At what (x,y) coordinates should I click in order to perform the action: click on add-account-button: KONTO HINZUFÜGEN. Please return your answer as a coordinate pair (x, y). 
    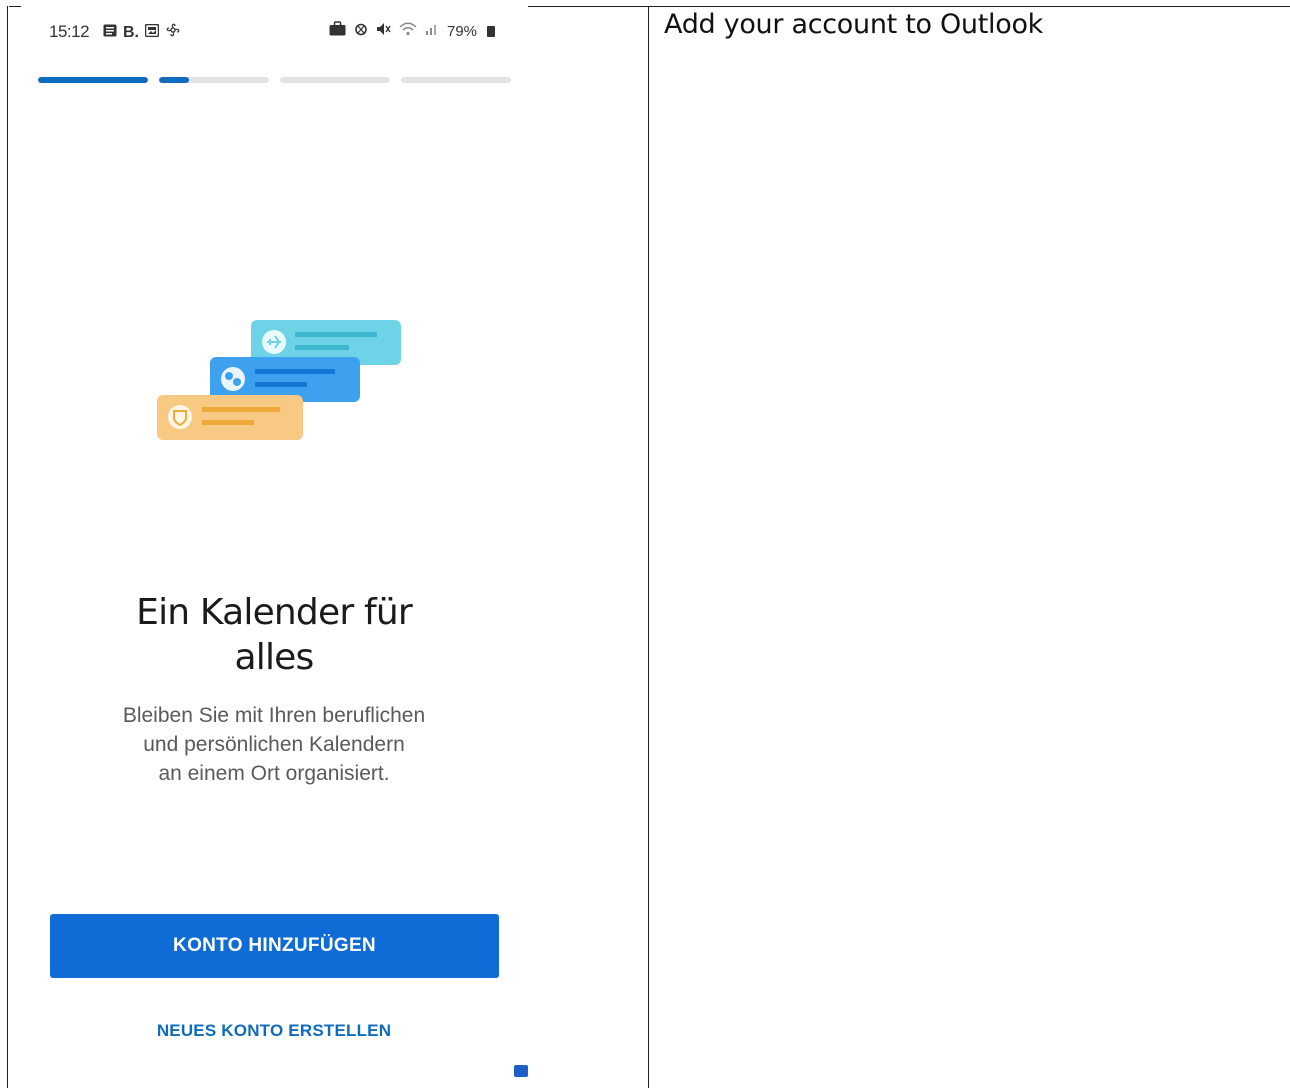
    Looking at the image, I should click on (274, 946).